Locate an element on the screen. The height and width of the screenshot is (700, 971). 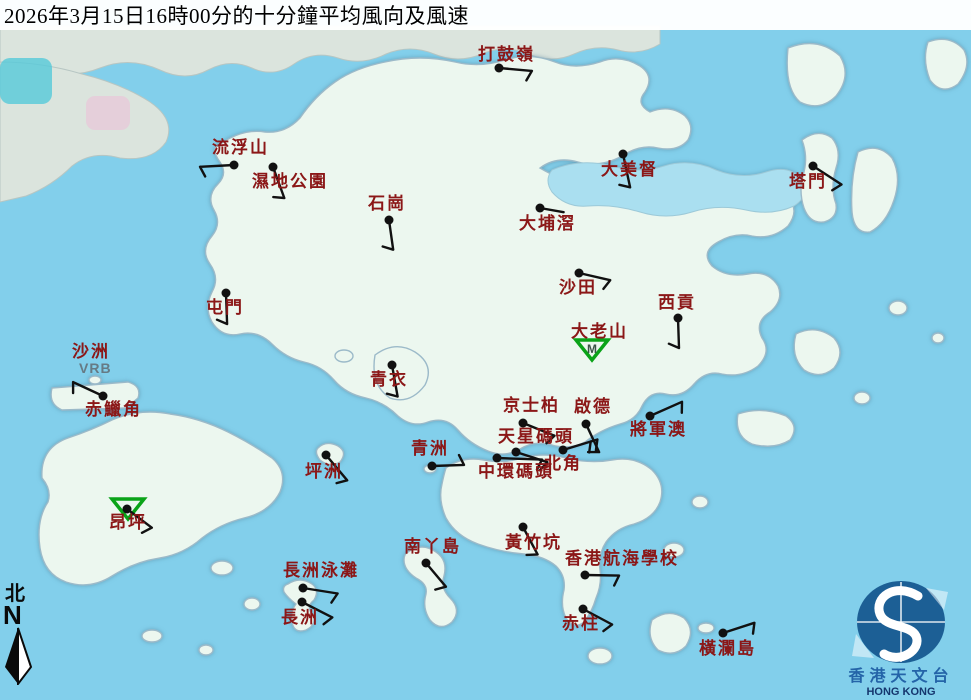
station-dot-hk-sea-school is located at coordinates (585, 575).